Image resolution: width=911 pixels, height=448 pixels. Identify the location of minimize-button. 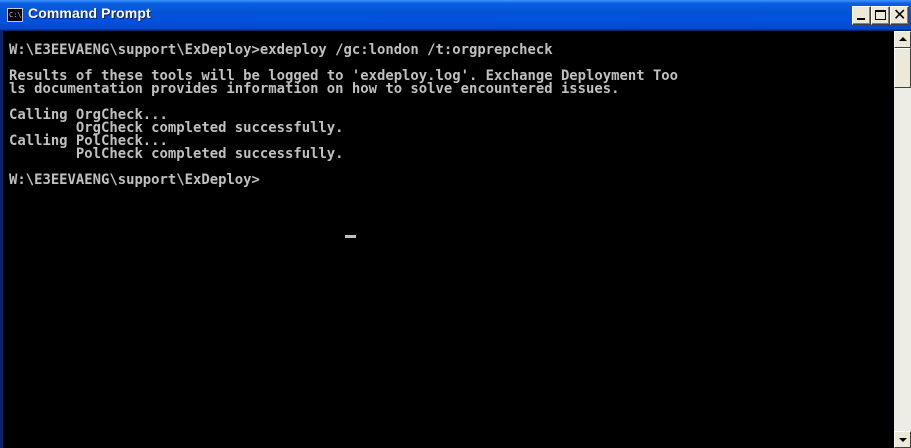
(861, 15).